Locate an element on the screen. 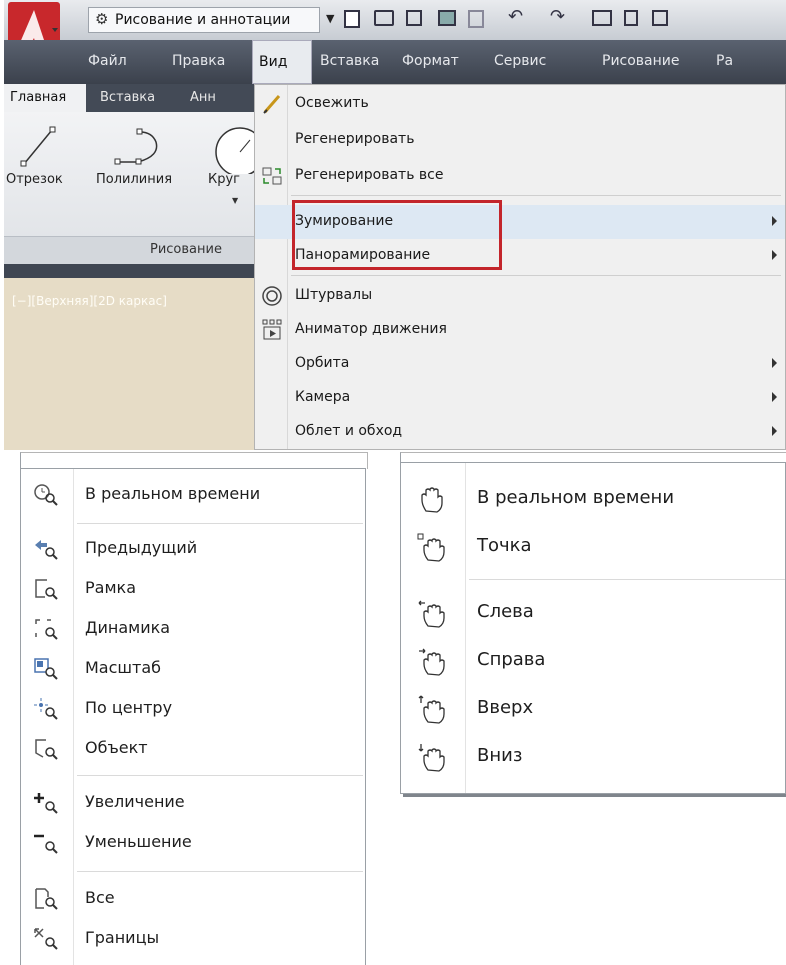 The width and height of the screenshot is (786, 965). undo-icon: ↶ is located at coordinates (515, 16).